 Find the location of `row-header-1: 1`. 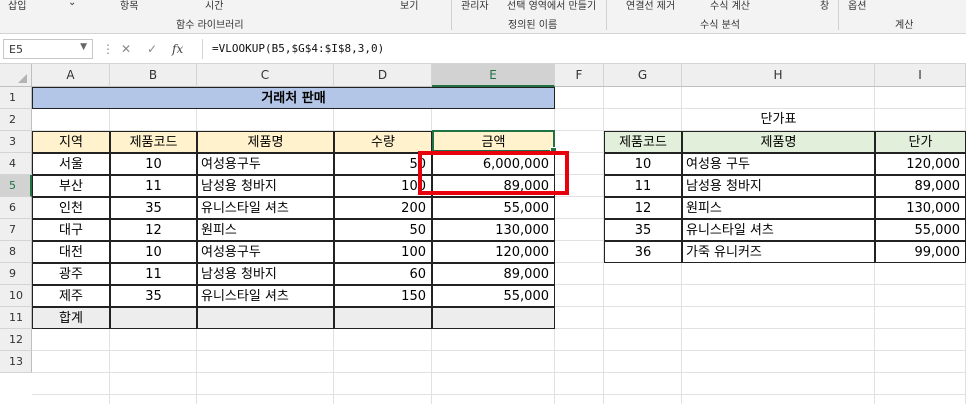

row-header-1: 1 is located at coordinates (16, 98).